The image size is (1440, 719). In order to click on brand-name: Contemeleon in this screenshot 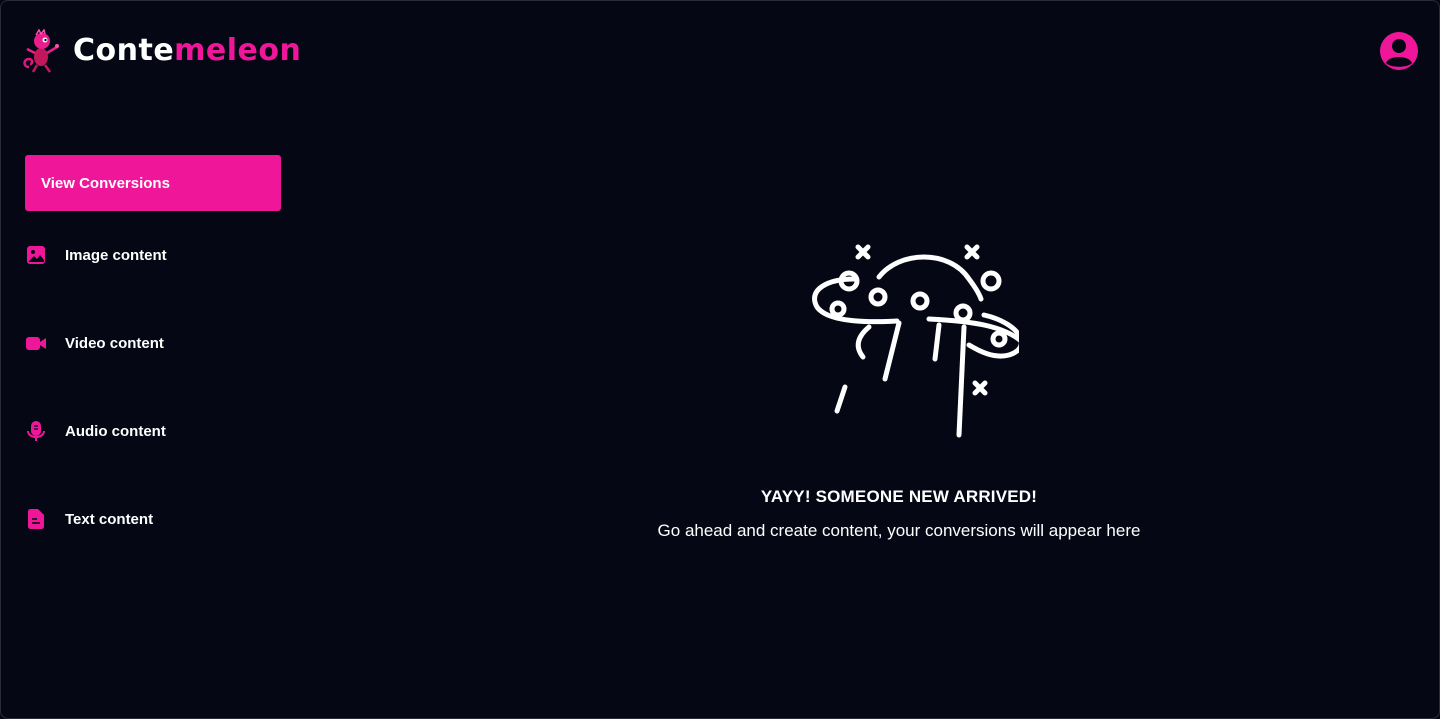, I will do `click(187, 51)`.